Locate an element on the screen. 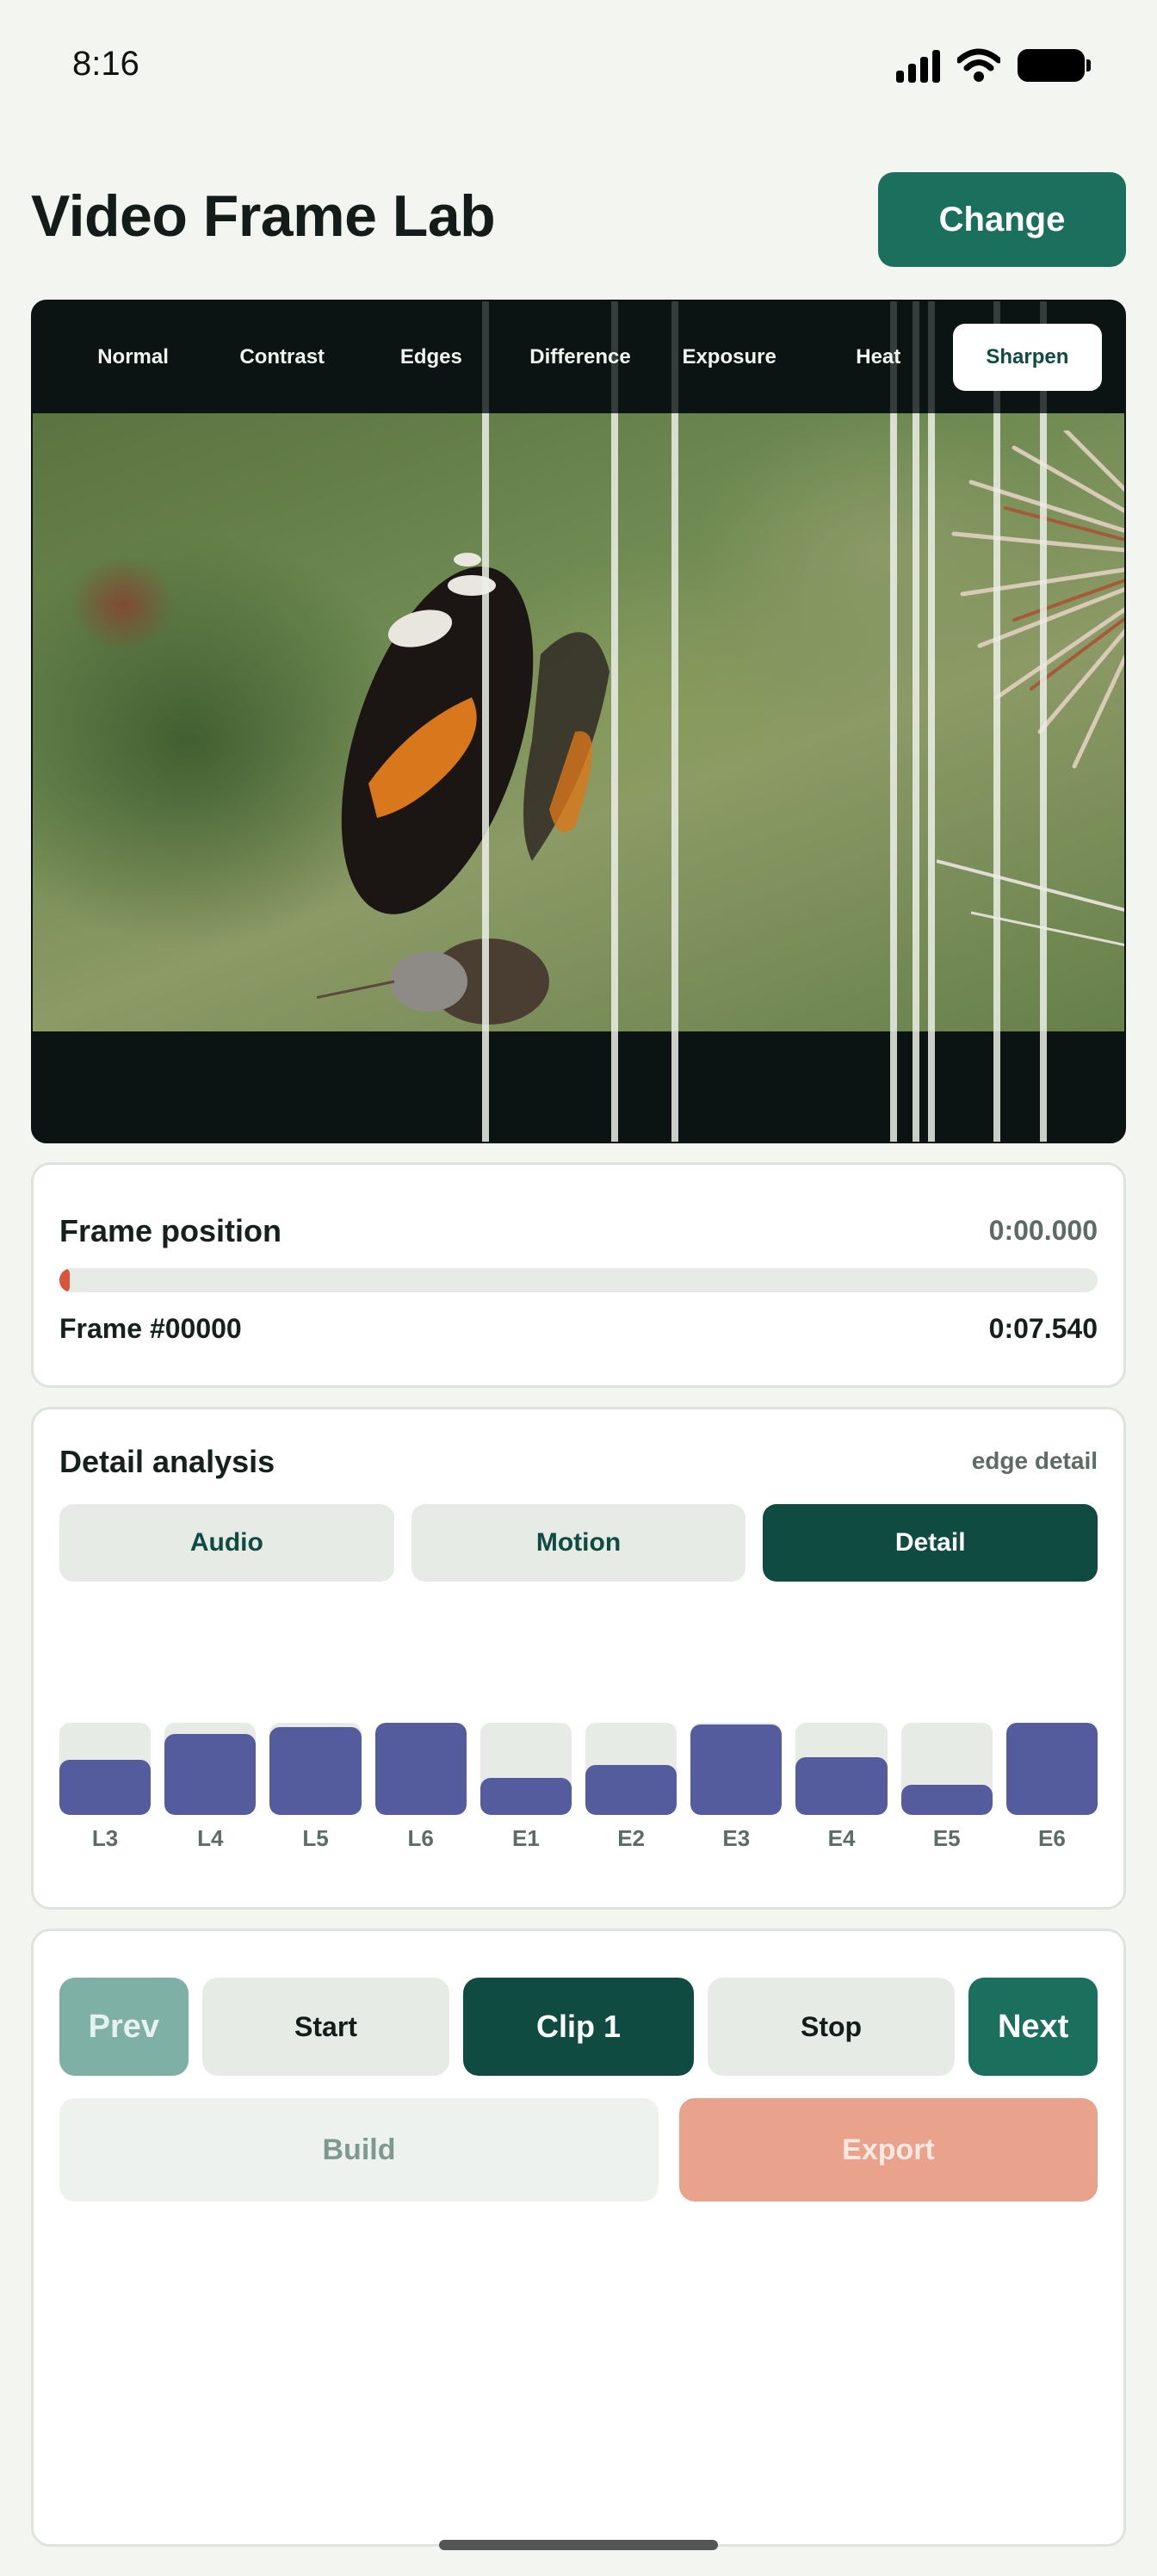 The width and height of the screenshot is (1157, 2576). bar-column: L6 is located at coordinates (420, 1787).